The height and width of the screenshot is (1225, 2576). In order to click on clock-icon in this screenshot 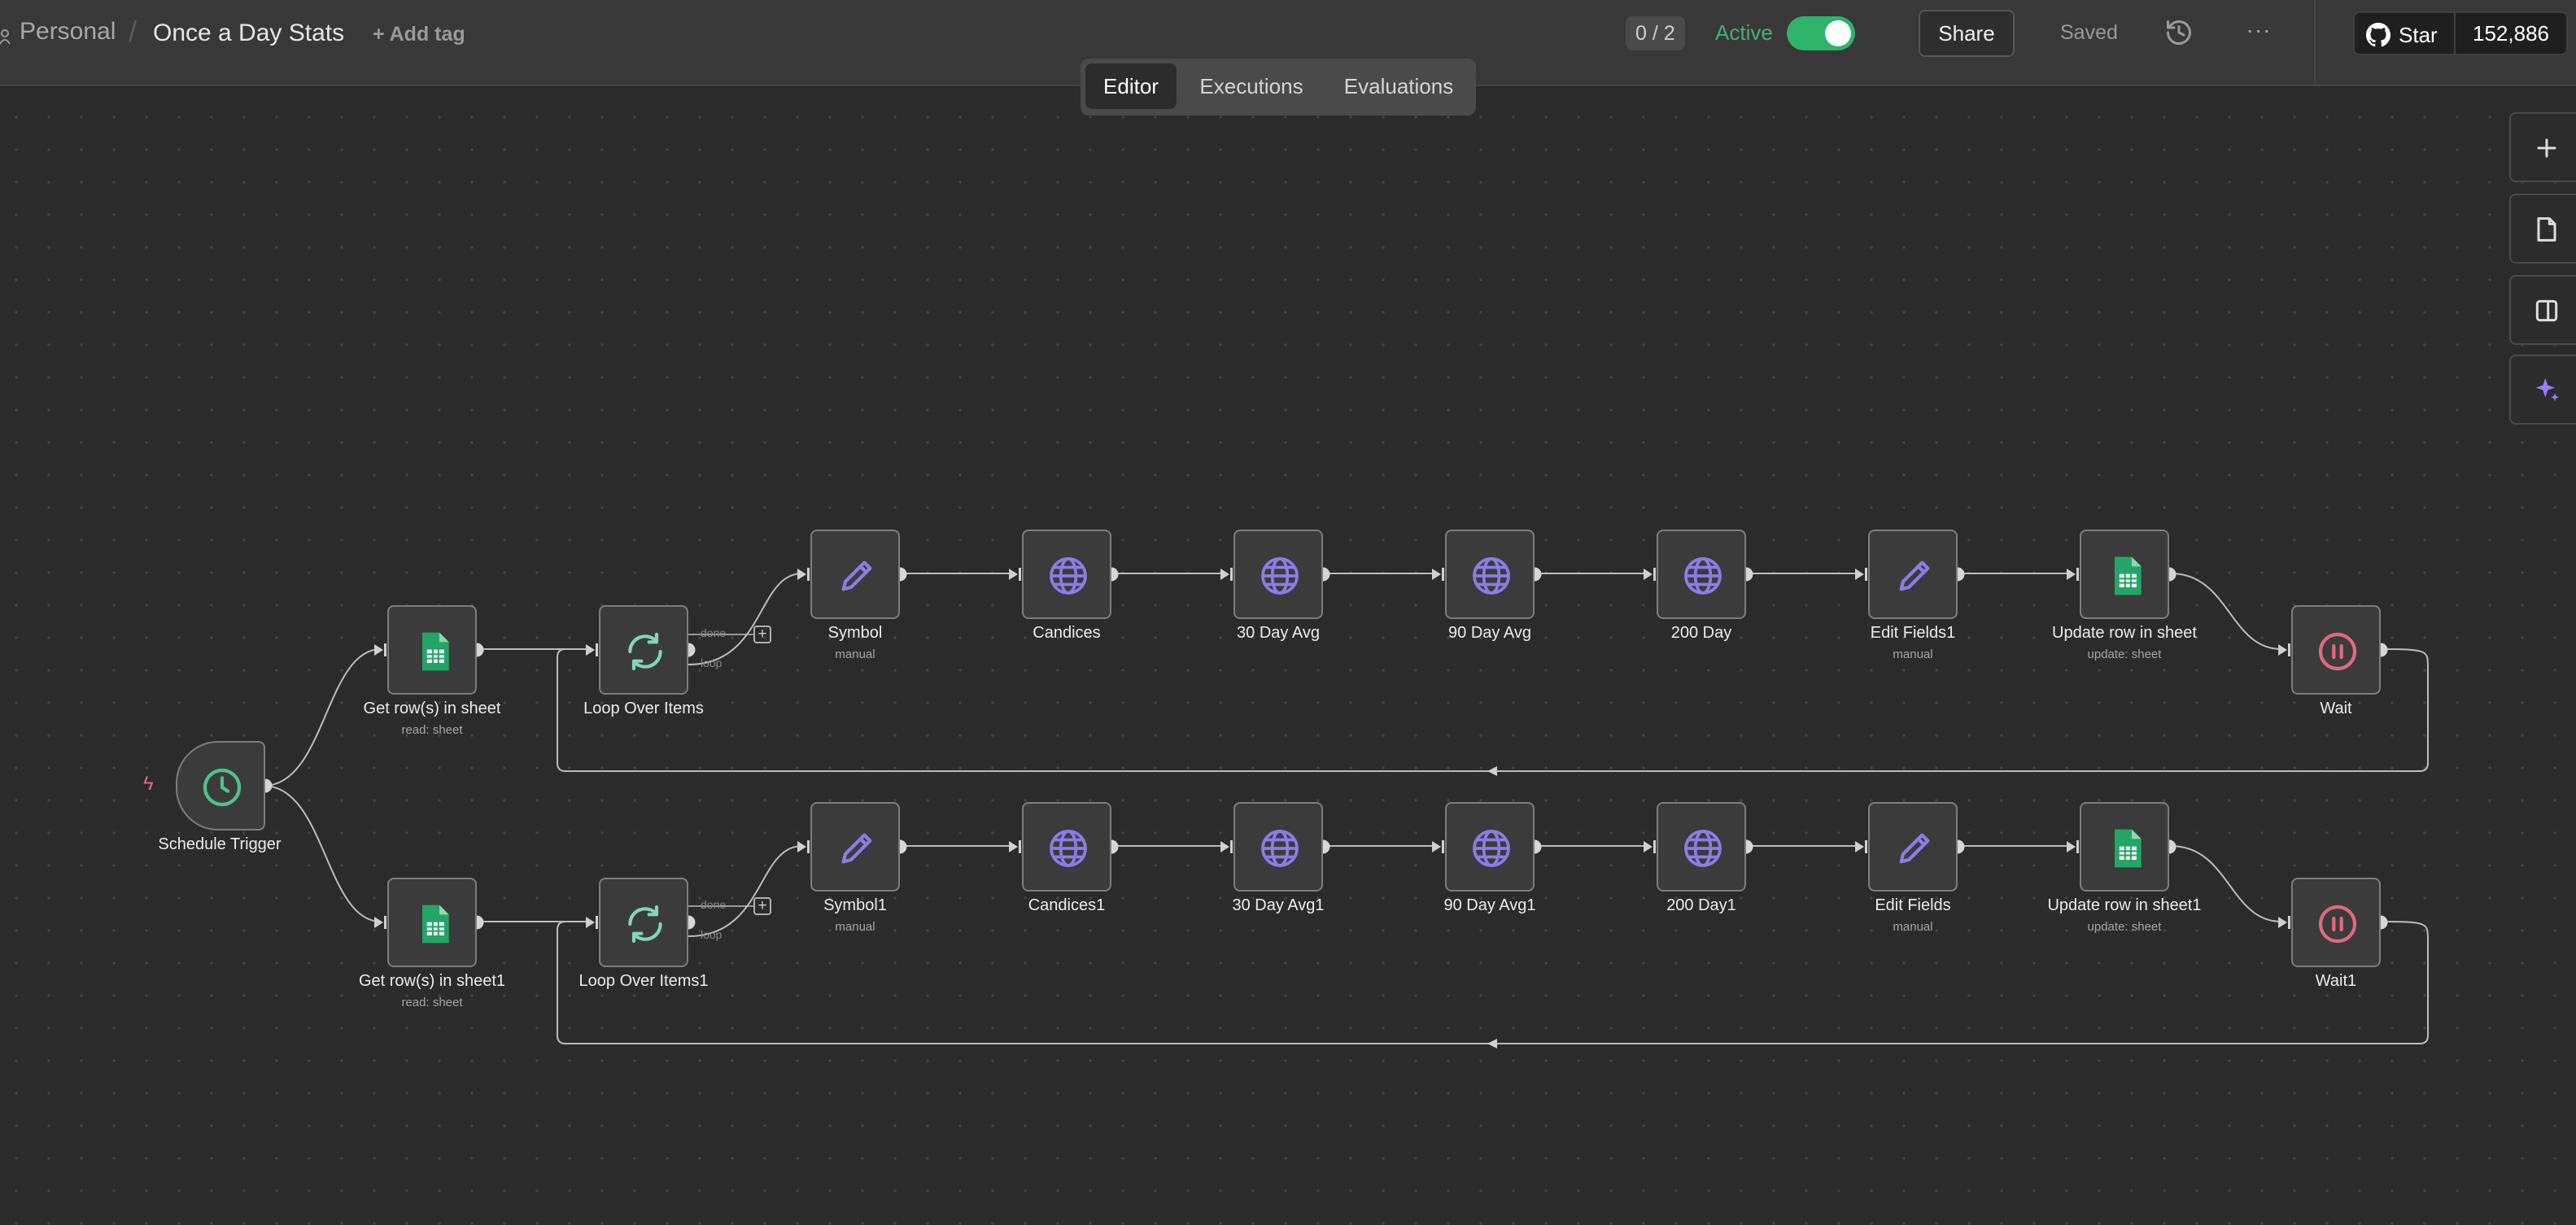, I will do `click(222, 788)`.